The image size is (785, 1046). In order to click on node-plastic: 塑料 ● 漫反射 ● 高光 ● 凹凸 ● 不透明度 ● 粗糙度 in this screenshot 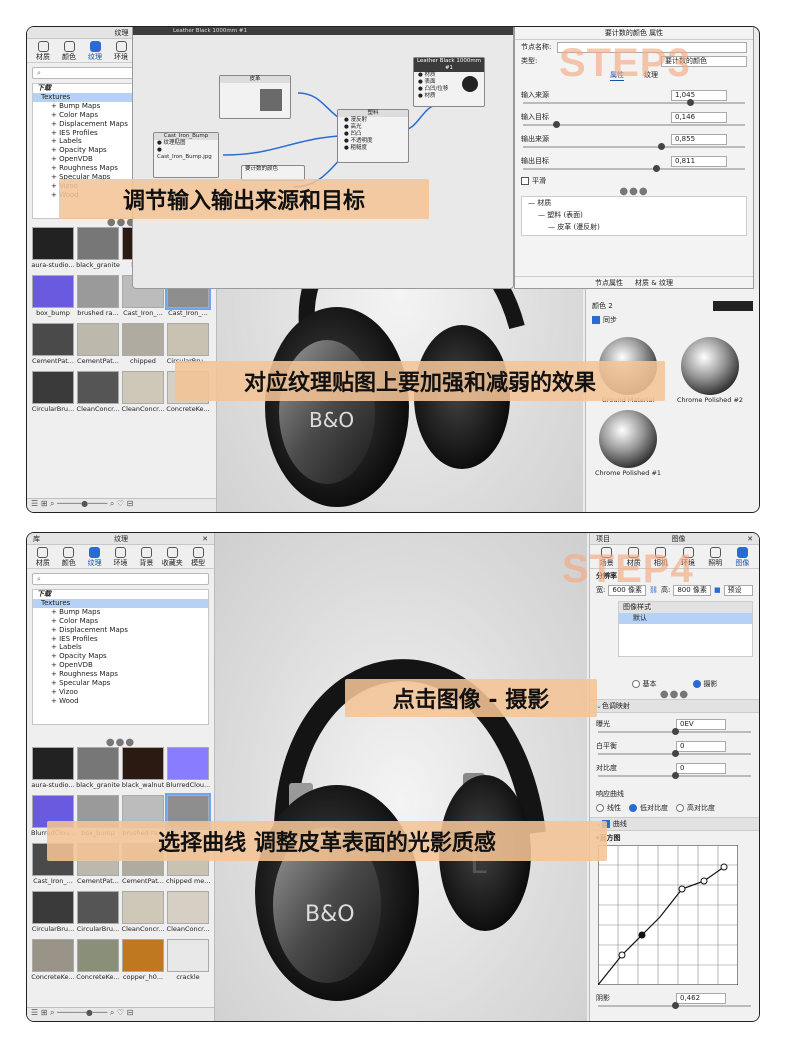, I will do `click(373, 136)`.